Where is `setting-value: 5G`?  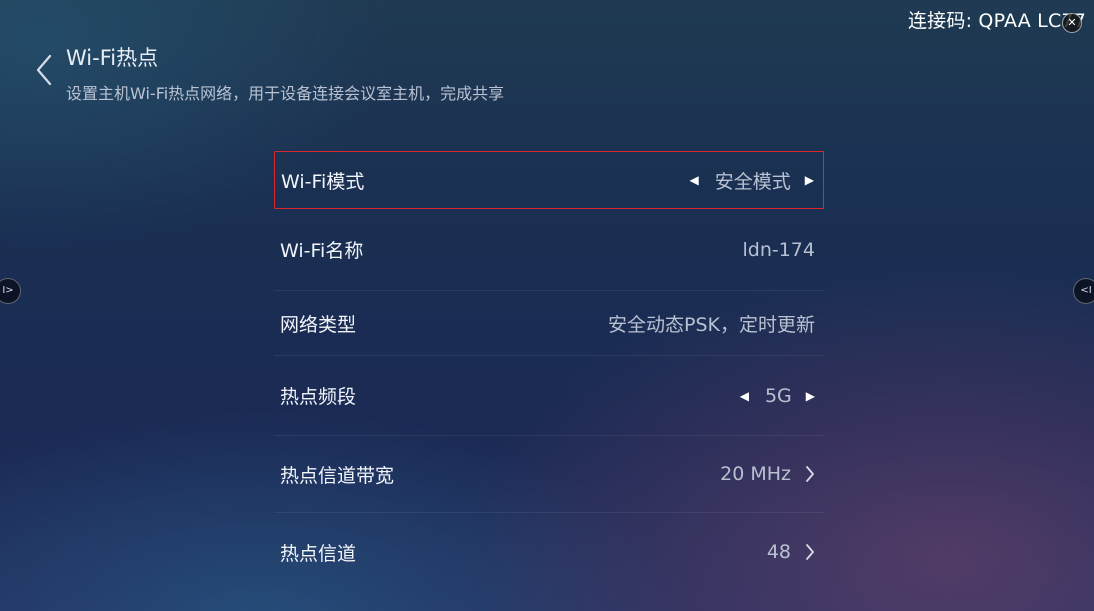
setting-value: 5G is located at coordinates (778, 395).